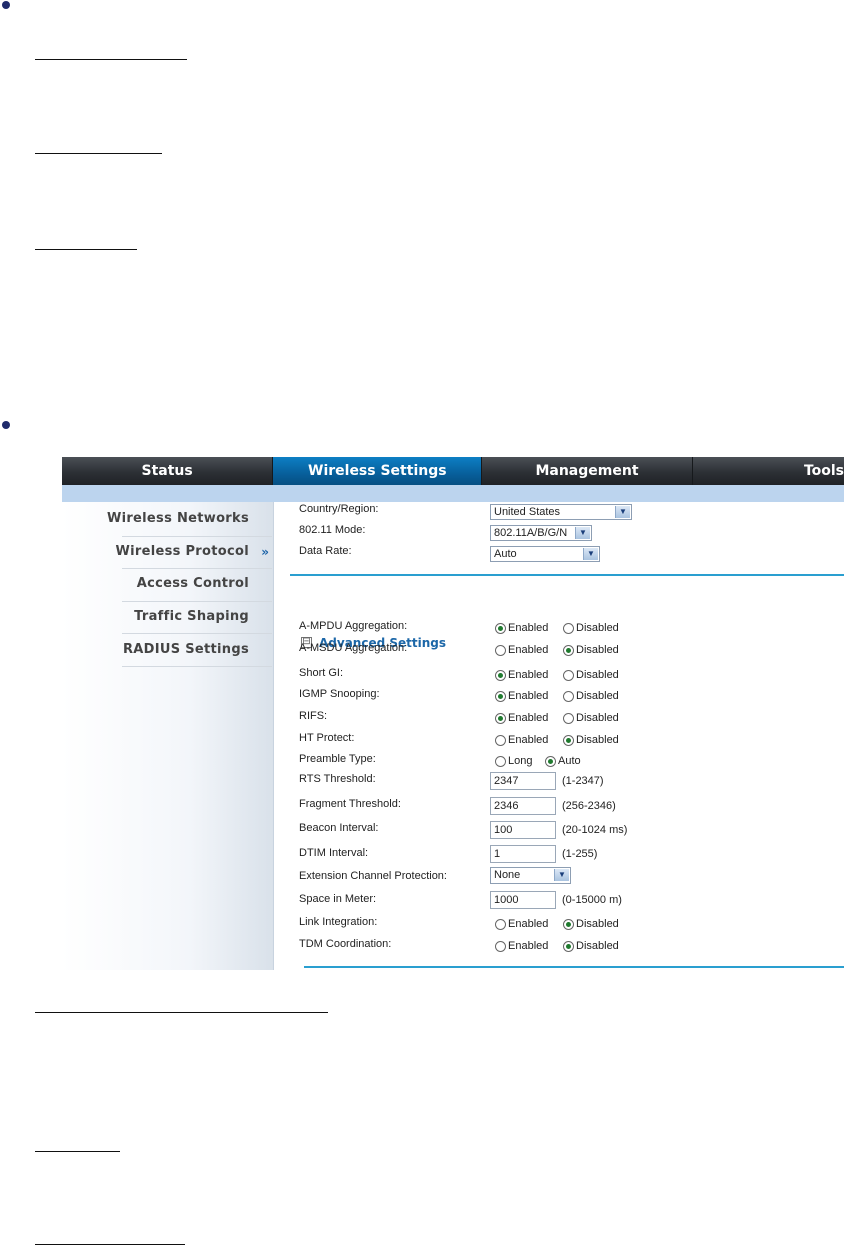  Describe the element at coordinates (505, 554) in the screenshot. I see `rate-value: Auto` at that location.